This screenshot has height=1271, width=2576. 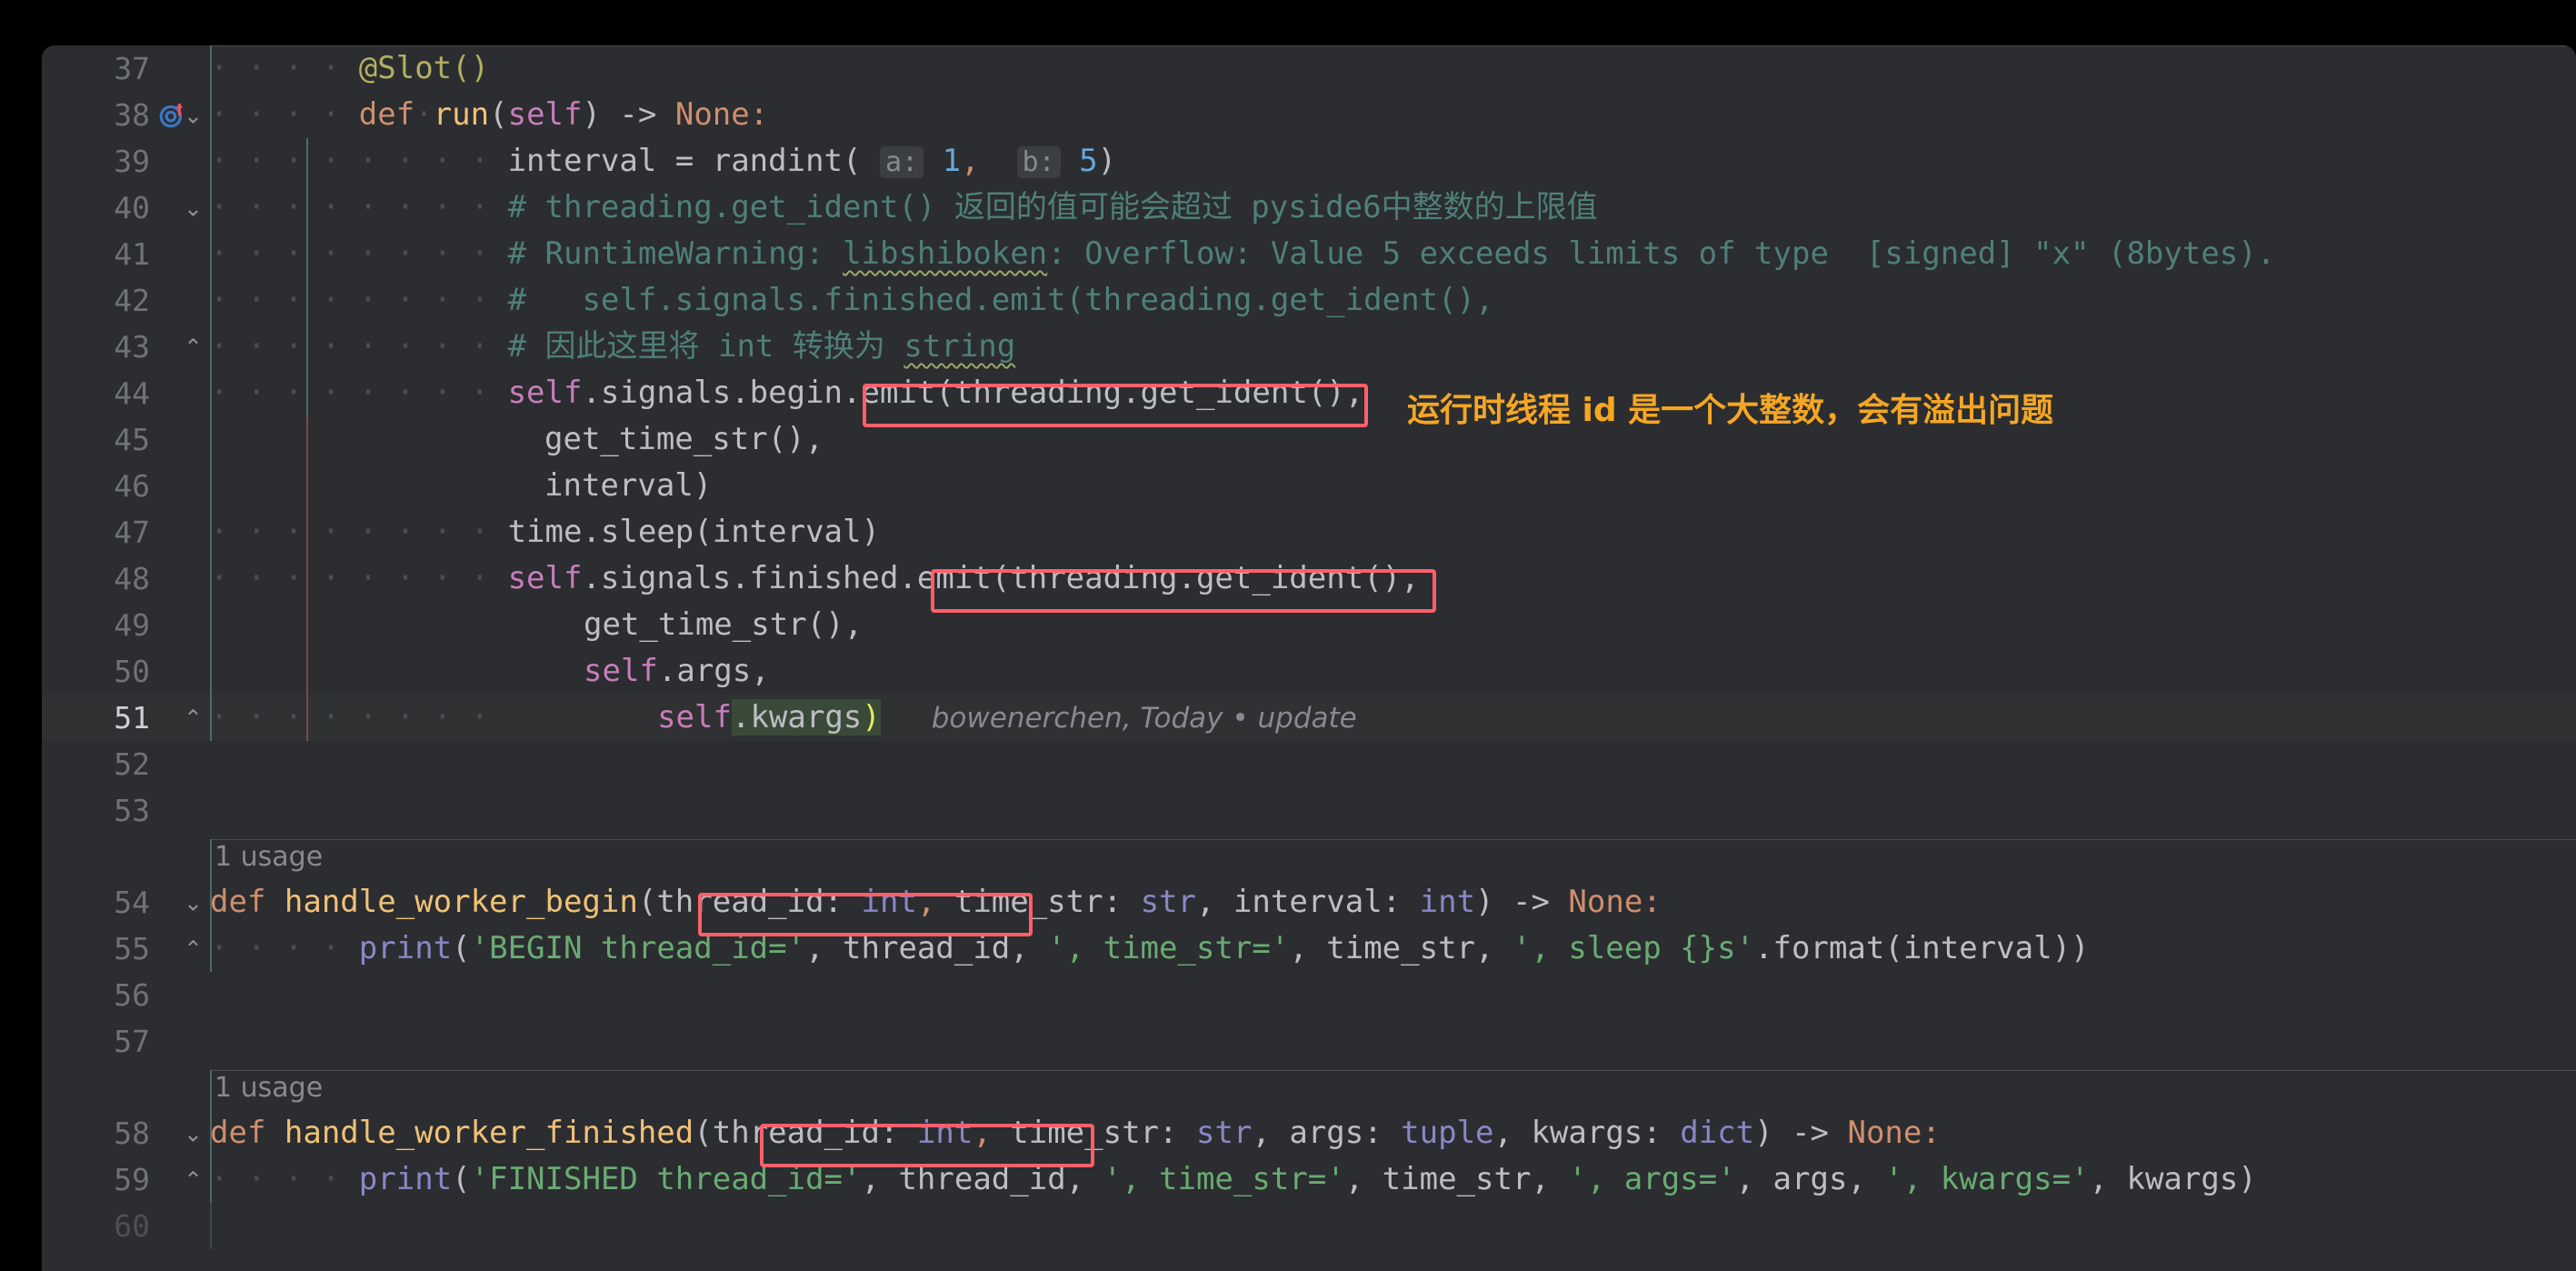 I want to click on param-hint-a: a:, so click(x=901, y=162).